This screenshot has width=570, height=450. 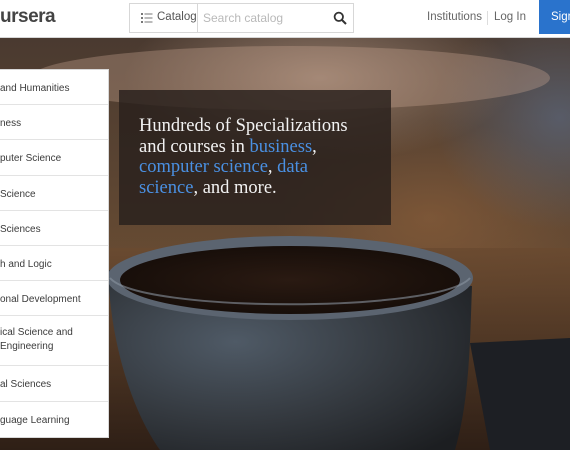 I want to click on category-item: ical Science and Engineering, so click(x=54, y=341).